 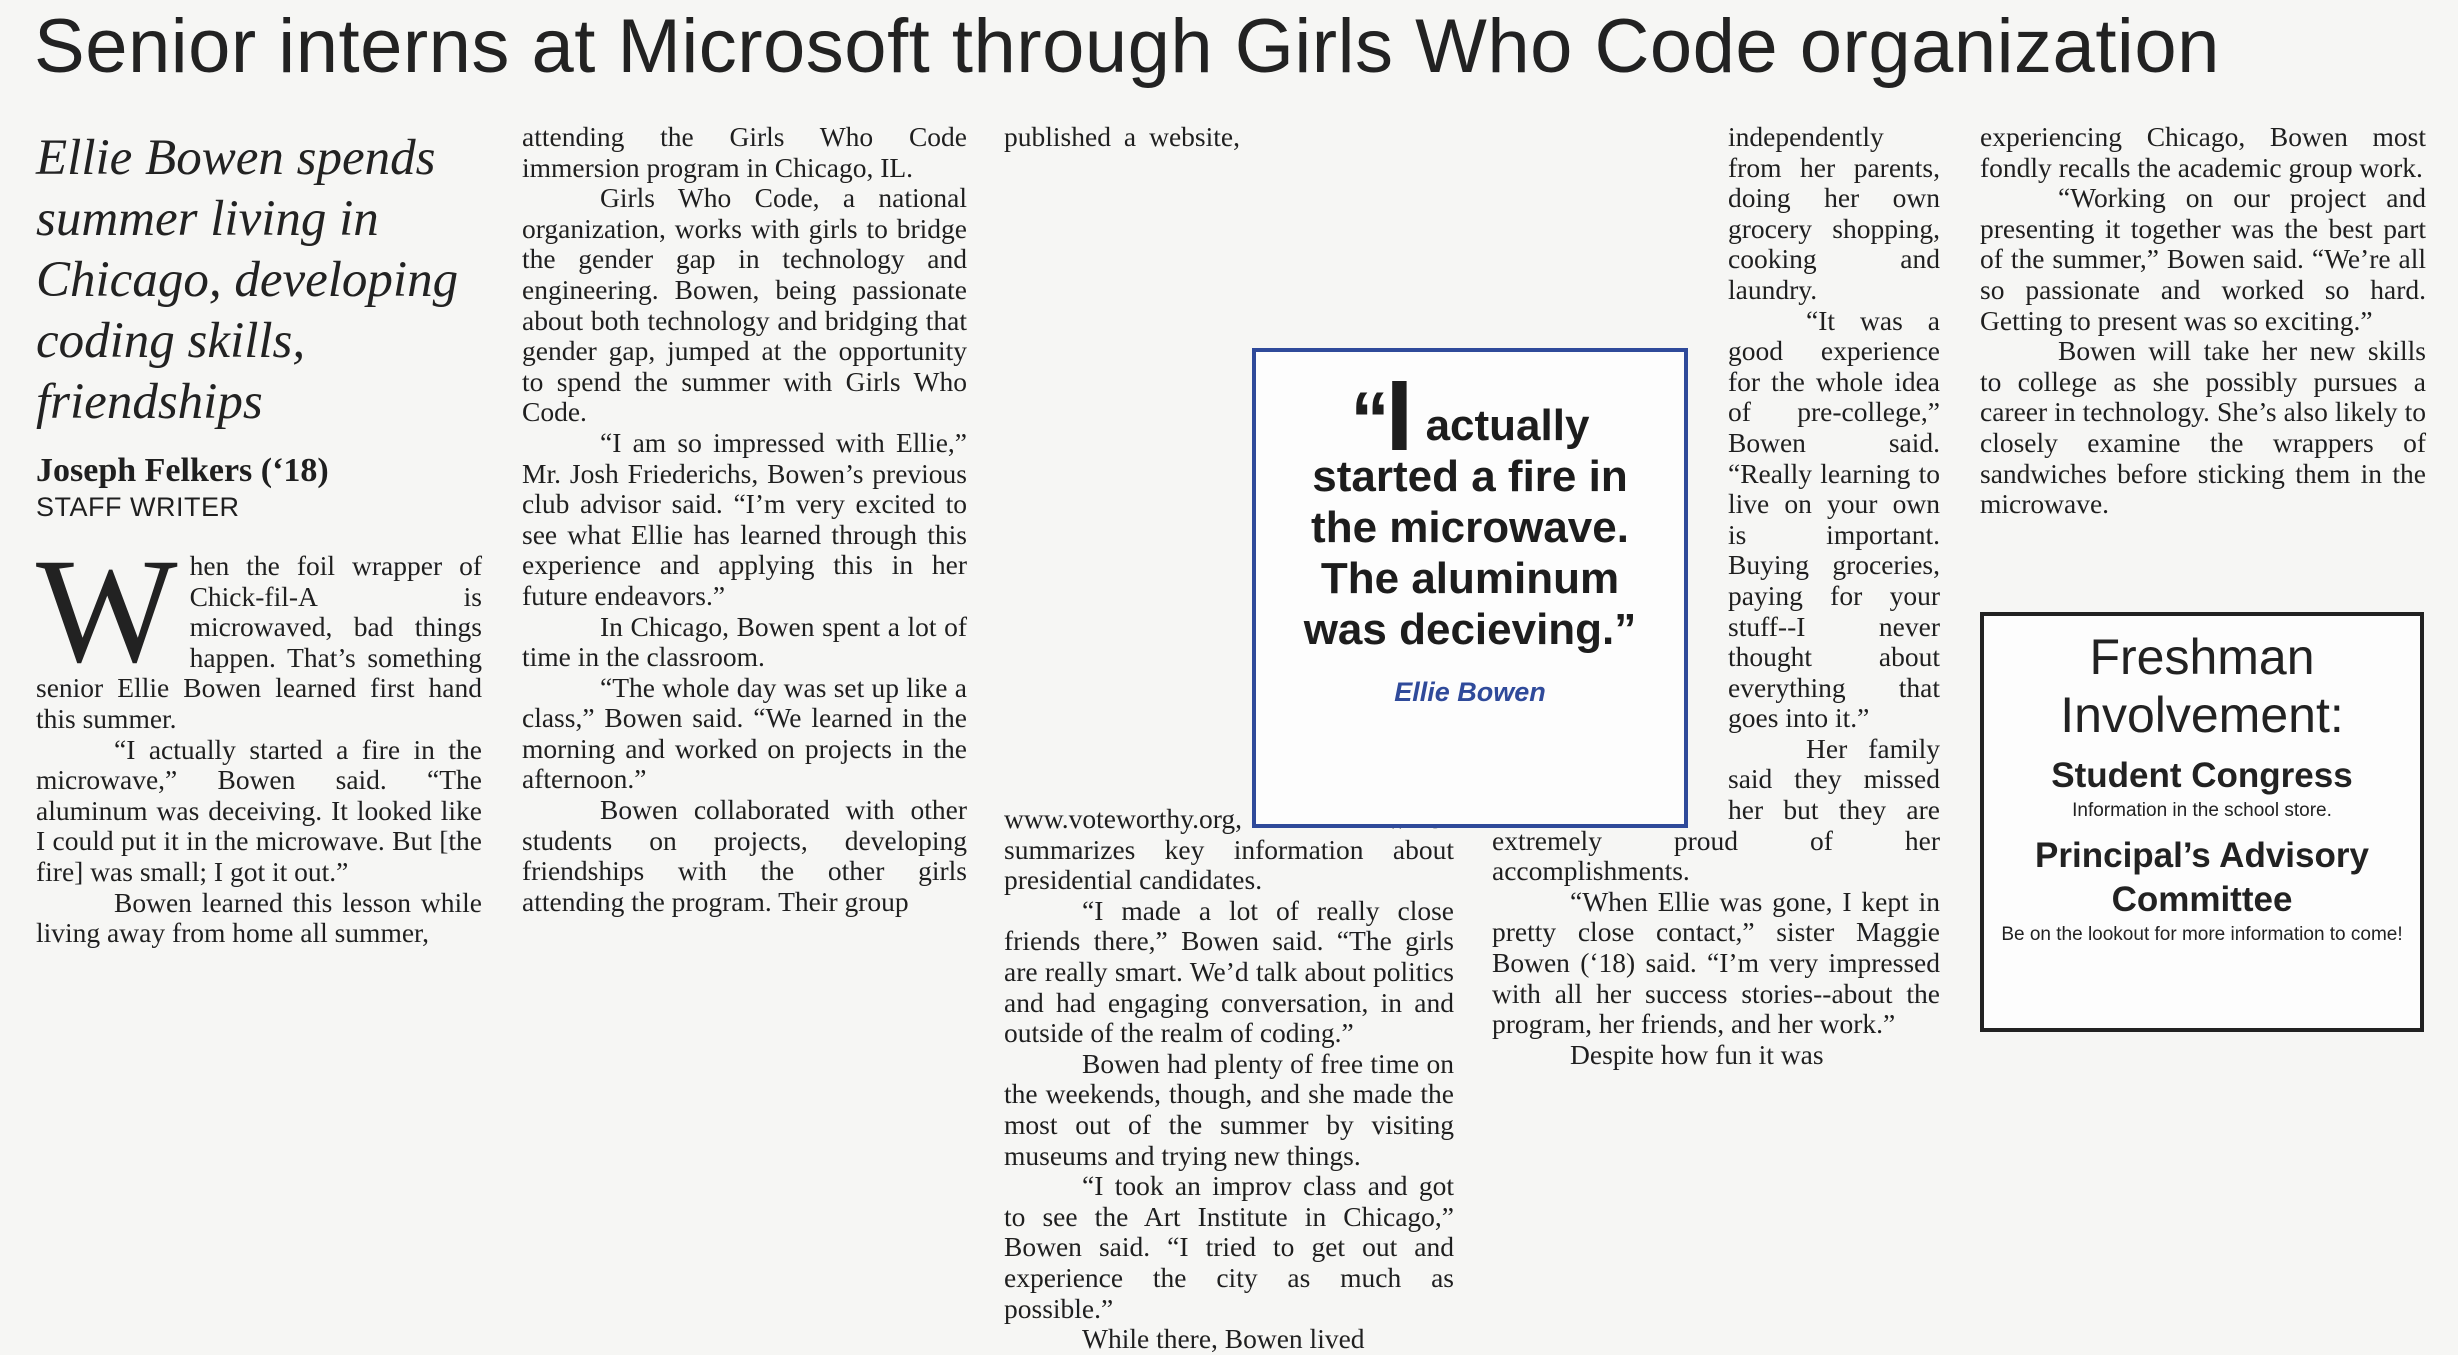 What do you see at coordinates (138, 507) in the screenshot?
I see `byline-role: STAFF WRITER` at bounding box center [138, 507].